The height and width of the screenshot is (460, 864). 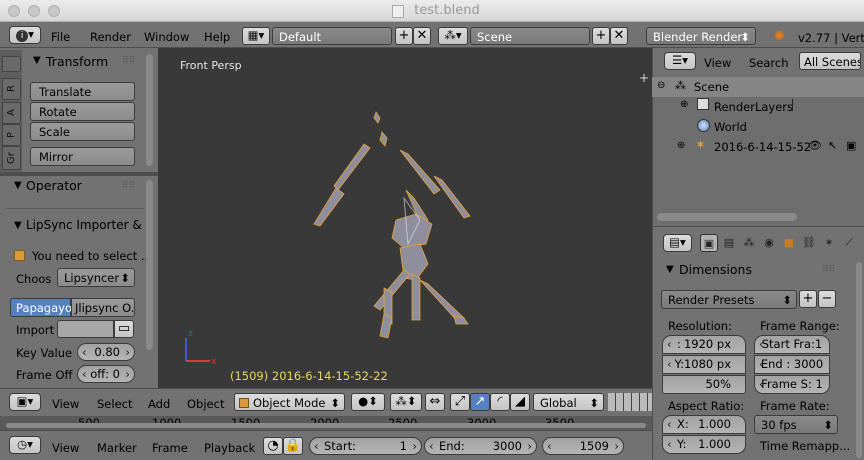 What do you see at coordinates (60, 37) in the screenshot?
I see `menu-file: File` at bounding box center [60, 37].